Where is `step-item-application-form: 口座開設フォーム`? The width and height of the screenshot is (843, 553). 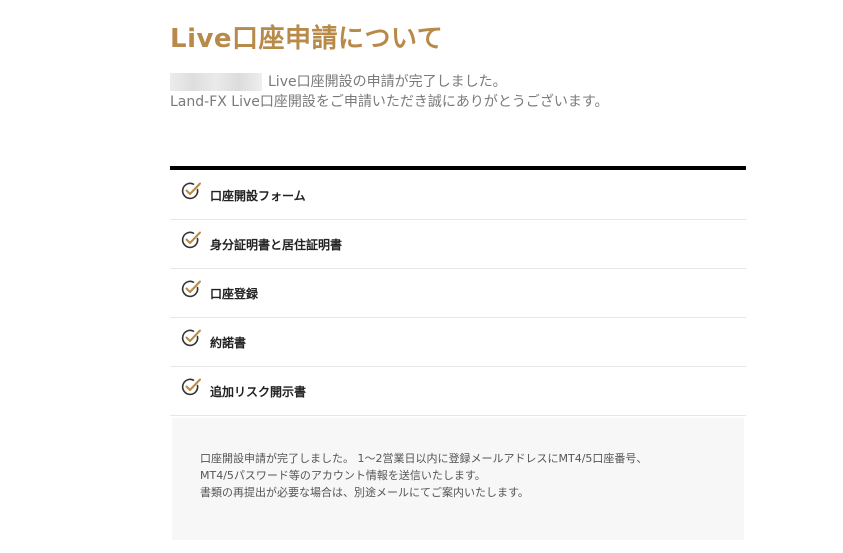 step-item-application-form: 口座開設フォーム is located at coordinates (458, 195).